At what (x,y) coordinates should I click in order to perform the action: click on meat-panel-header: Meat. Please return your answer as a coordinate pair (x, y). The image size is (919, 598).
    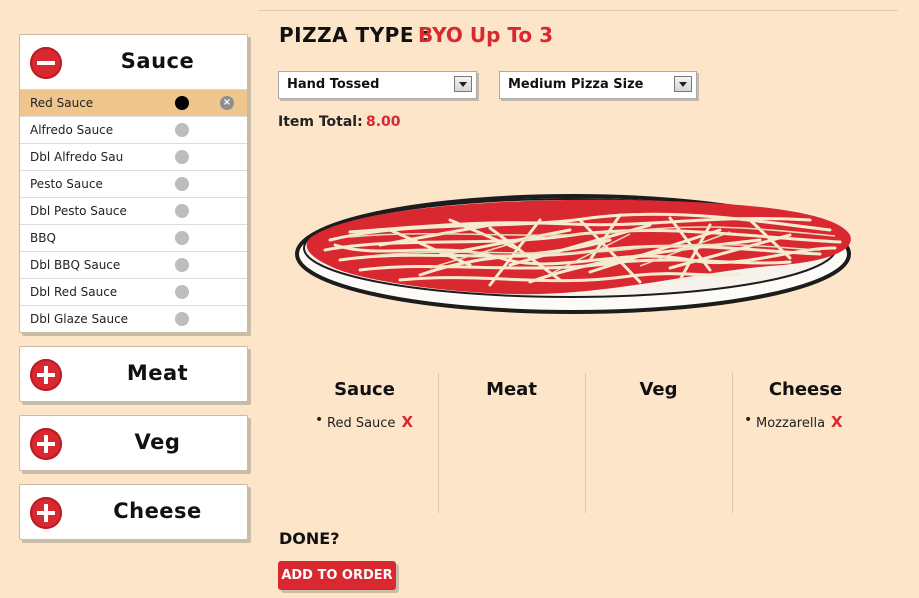
    Looking at the image, I should click on (133, 374).